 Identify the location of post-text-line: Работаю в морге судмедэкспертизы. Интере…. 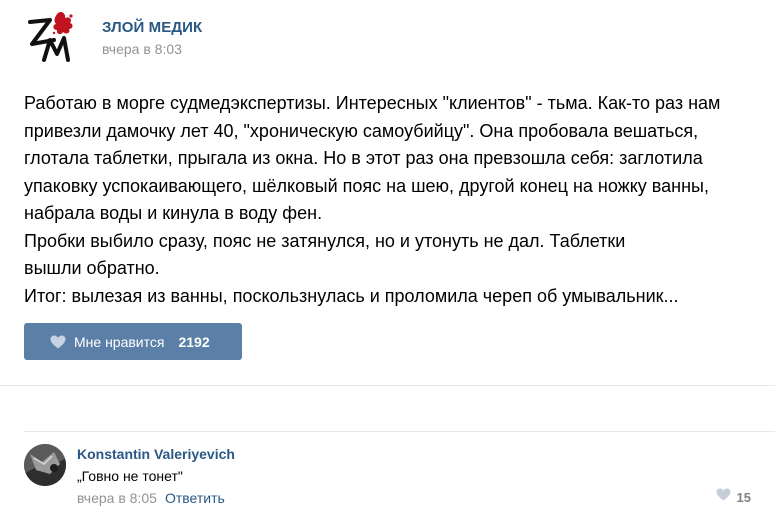
(372, 103).